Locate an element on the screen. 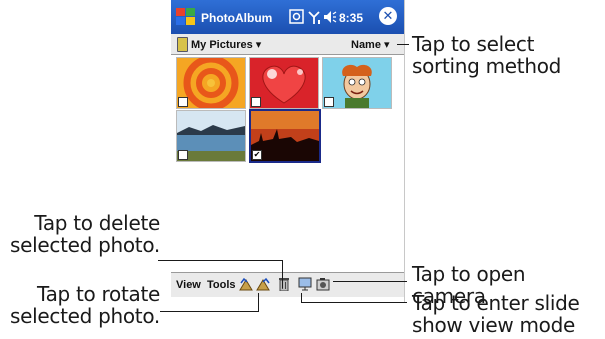 This screenshot has width=605, height=339. menu-view: View is located at coordinates (188, 285).